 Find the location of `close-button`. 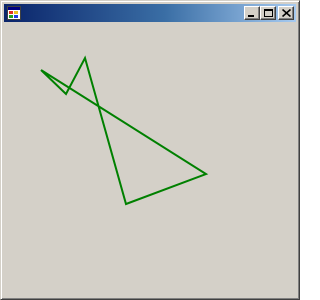

close-button is located at coordinates (286, 13).